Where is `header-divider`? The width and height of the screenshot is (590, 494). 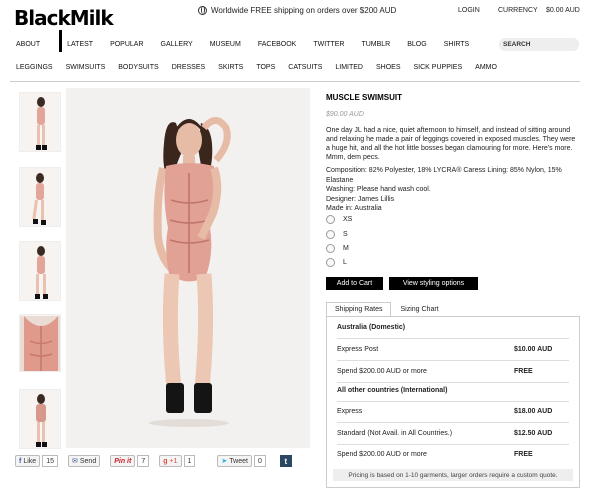 header-divider is located at coordinates (295, 81).